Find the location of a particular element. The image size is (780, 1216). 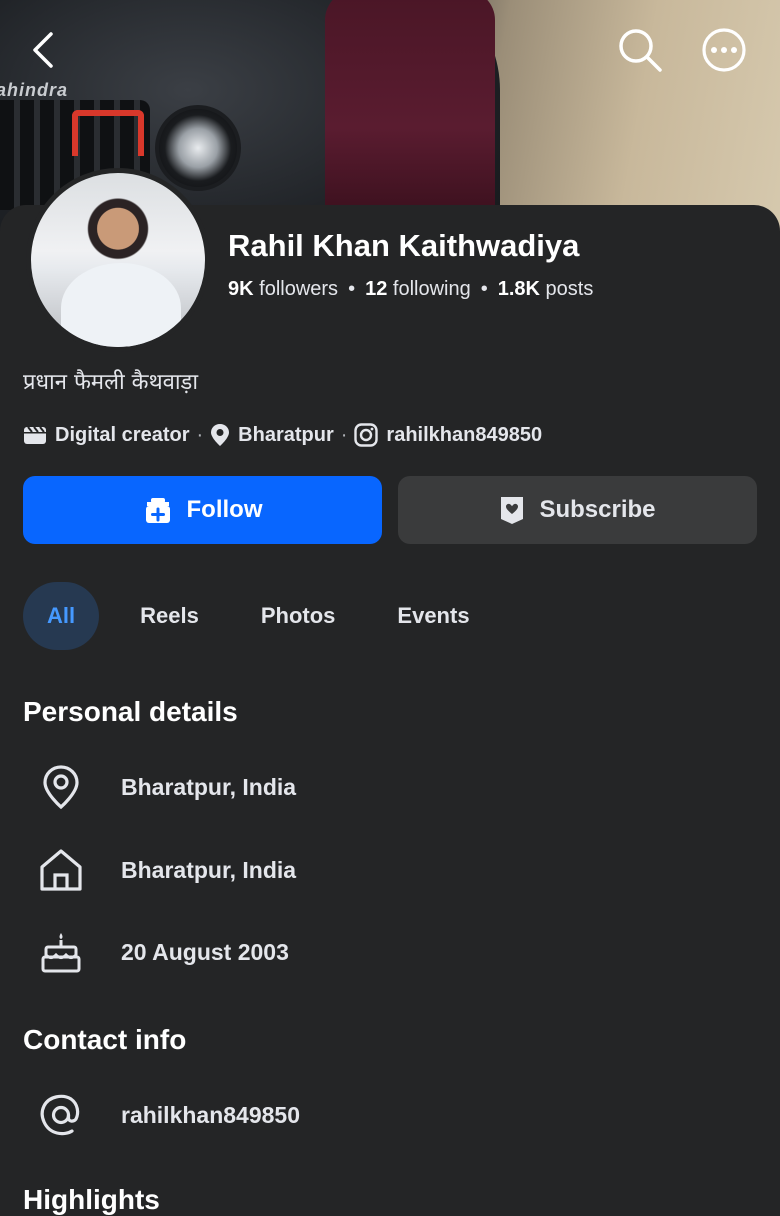

tab-photos: Photos is located at coordinates (298, 616).